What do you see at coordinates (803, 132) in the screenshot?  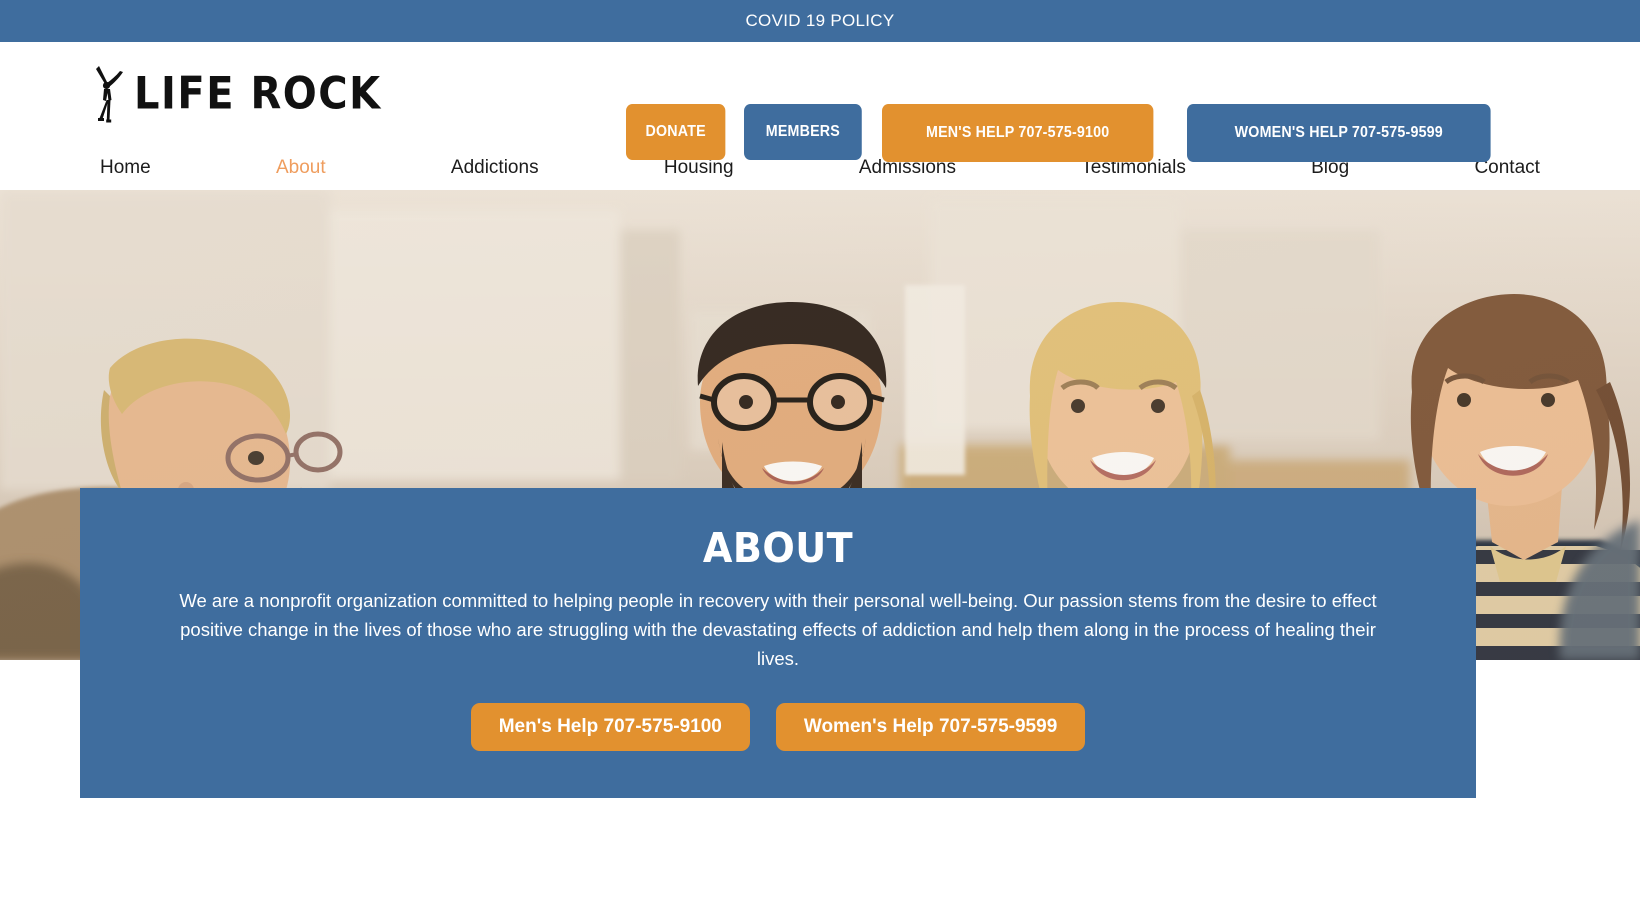 I see `members-button: MEMBERS` at bounding box center [803, 132].